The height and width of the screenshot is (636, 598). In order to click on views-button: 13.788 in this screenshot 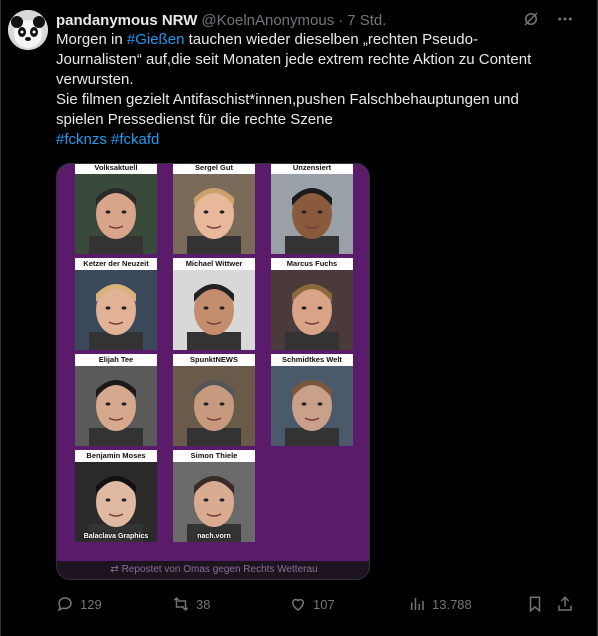, I will do `click(440, 604)`.